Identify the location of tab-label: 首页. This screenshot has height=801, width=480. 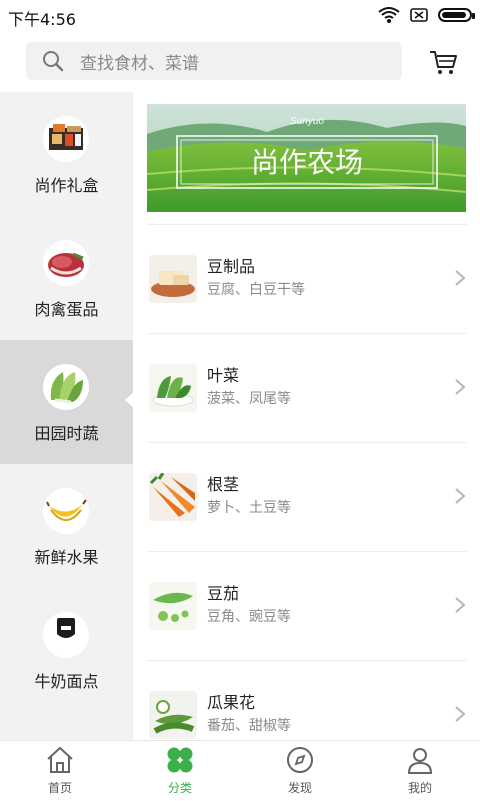
(59, 788).